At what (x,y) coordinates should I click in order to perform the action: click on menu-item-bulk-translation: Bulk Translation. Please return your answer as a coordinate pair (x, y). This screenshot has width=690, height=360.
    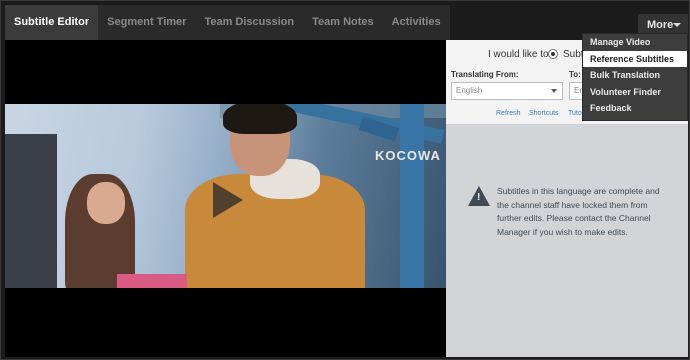
    Looking at the image, I should click on (635, 75).